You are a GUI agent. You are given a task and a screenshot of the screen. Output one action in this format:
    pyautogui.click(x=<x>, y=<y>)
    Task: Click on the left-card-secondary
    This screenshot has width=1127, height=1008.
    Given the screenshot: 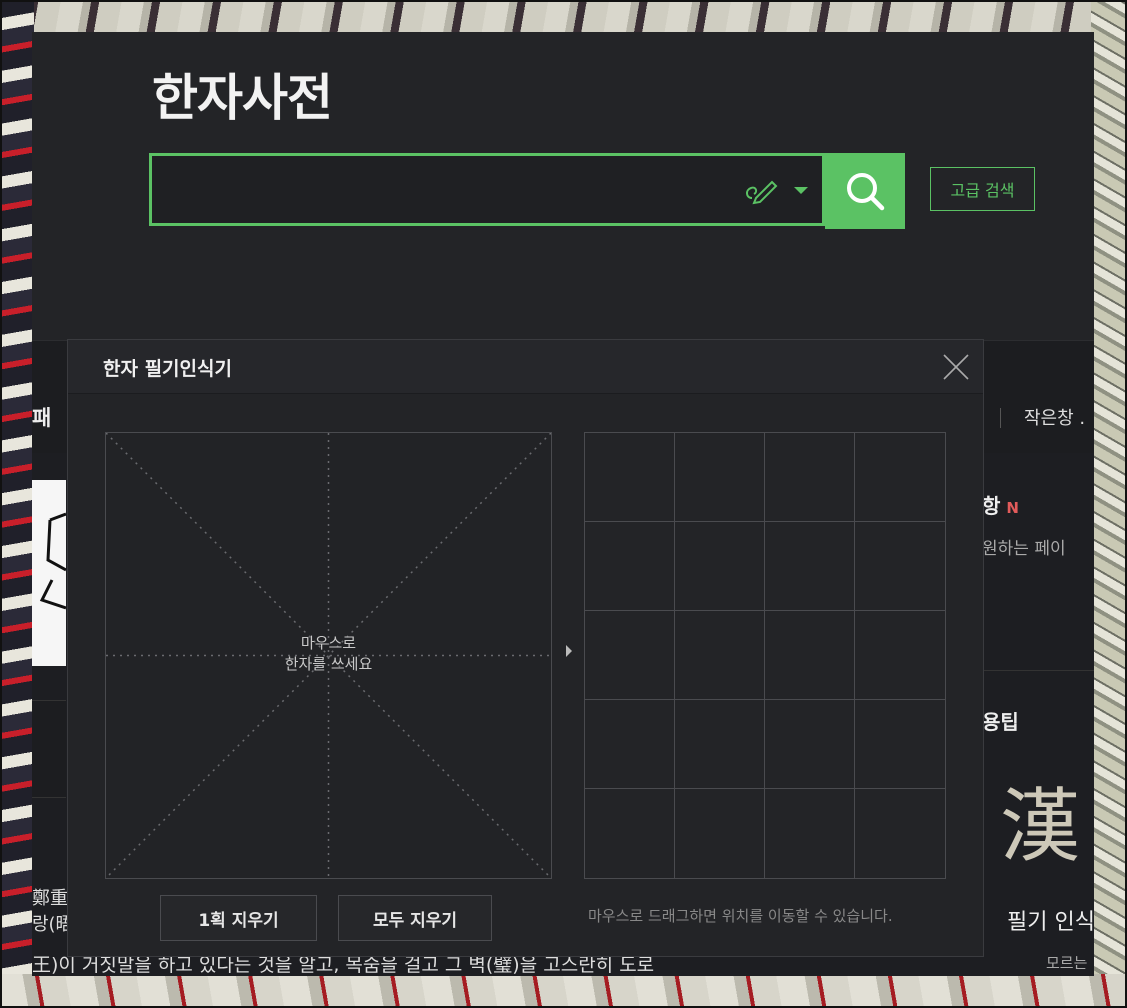 What is the action you would take?
    pyautogui.click(x=49, y=749)
    